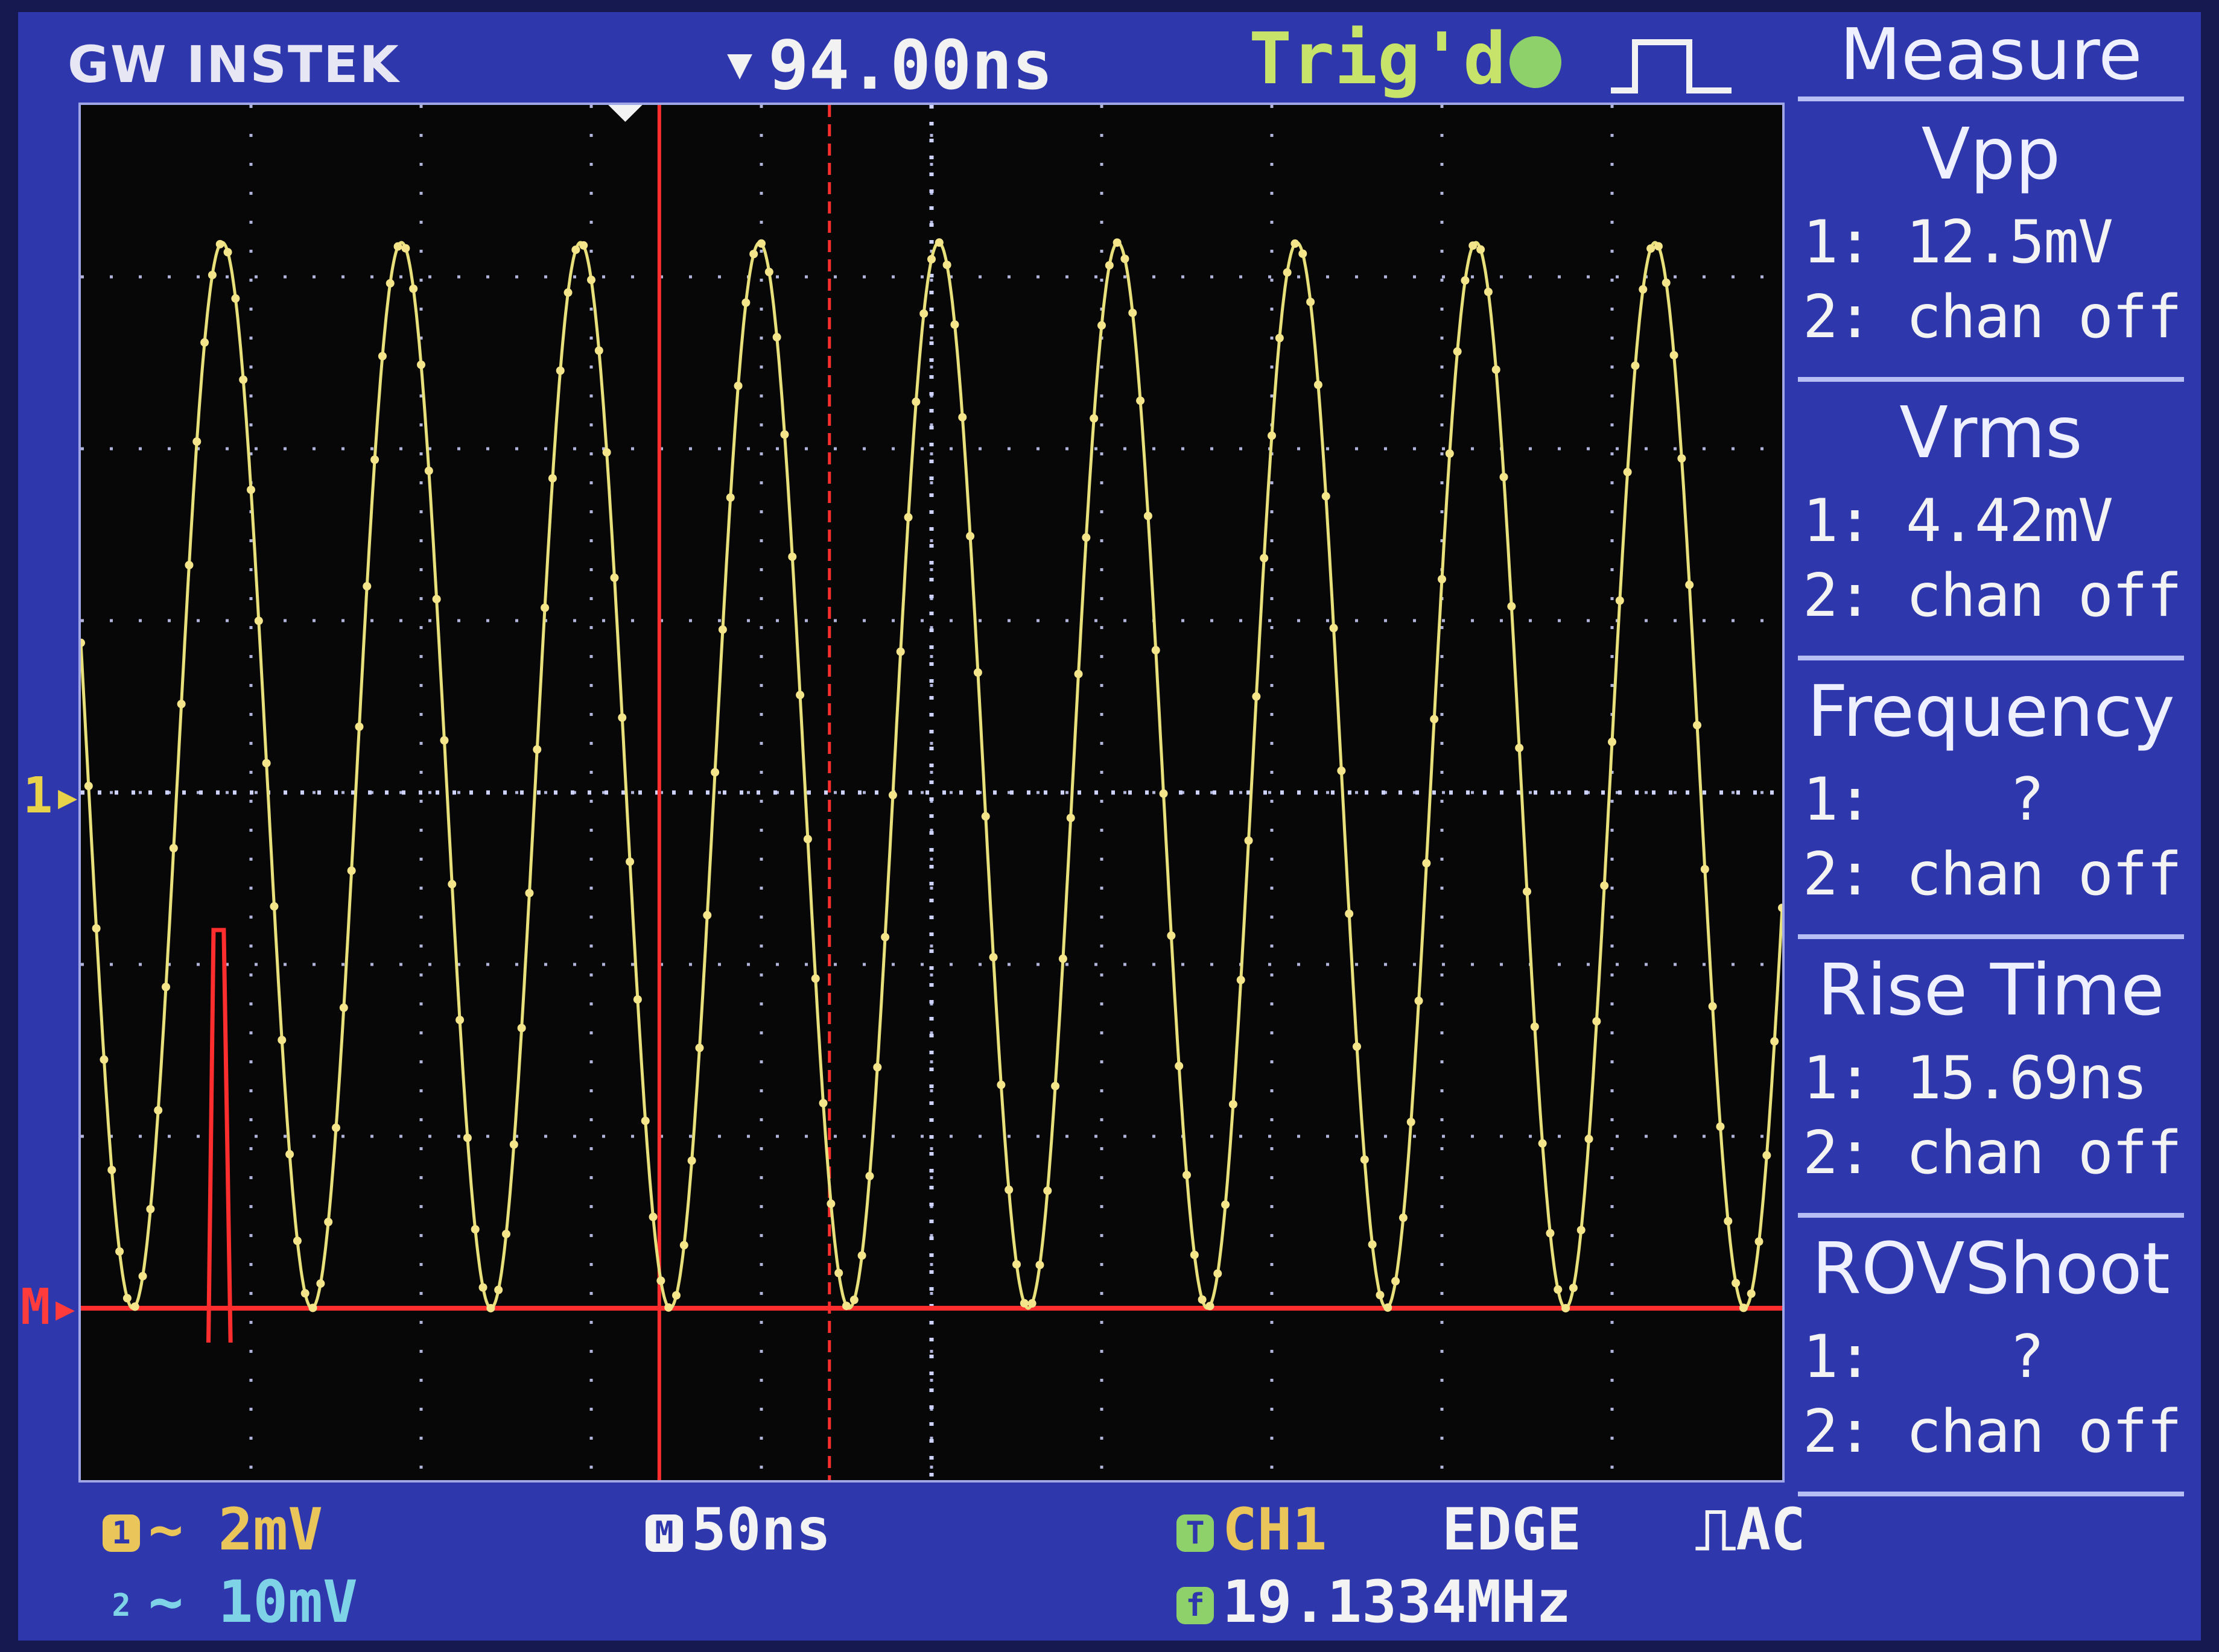 Image resolution: width=2219 pixels, height=1652 pixels. I want to click on measure-rovshoot: ROVShoot 1: ? 2: chan off, so click(1991, 1356).